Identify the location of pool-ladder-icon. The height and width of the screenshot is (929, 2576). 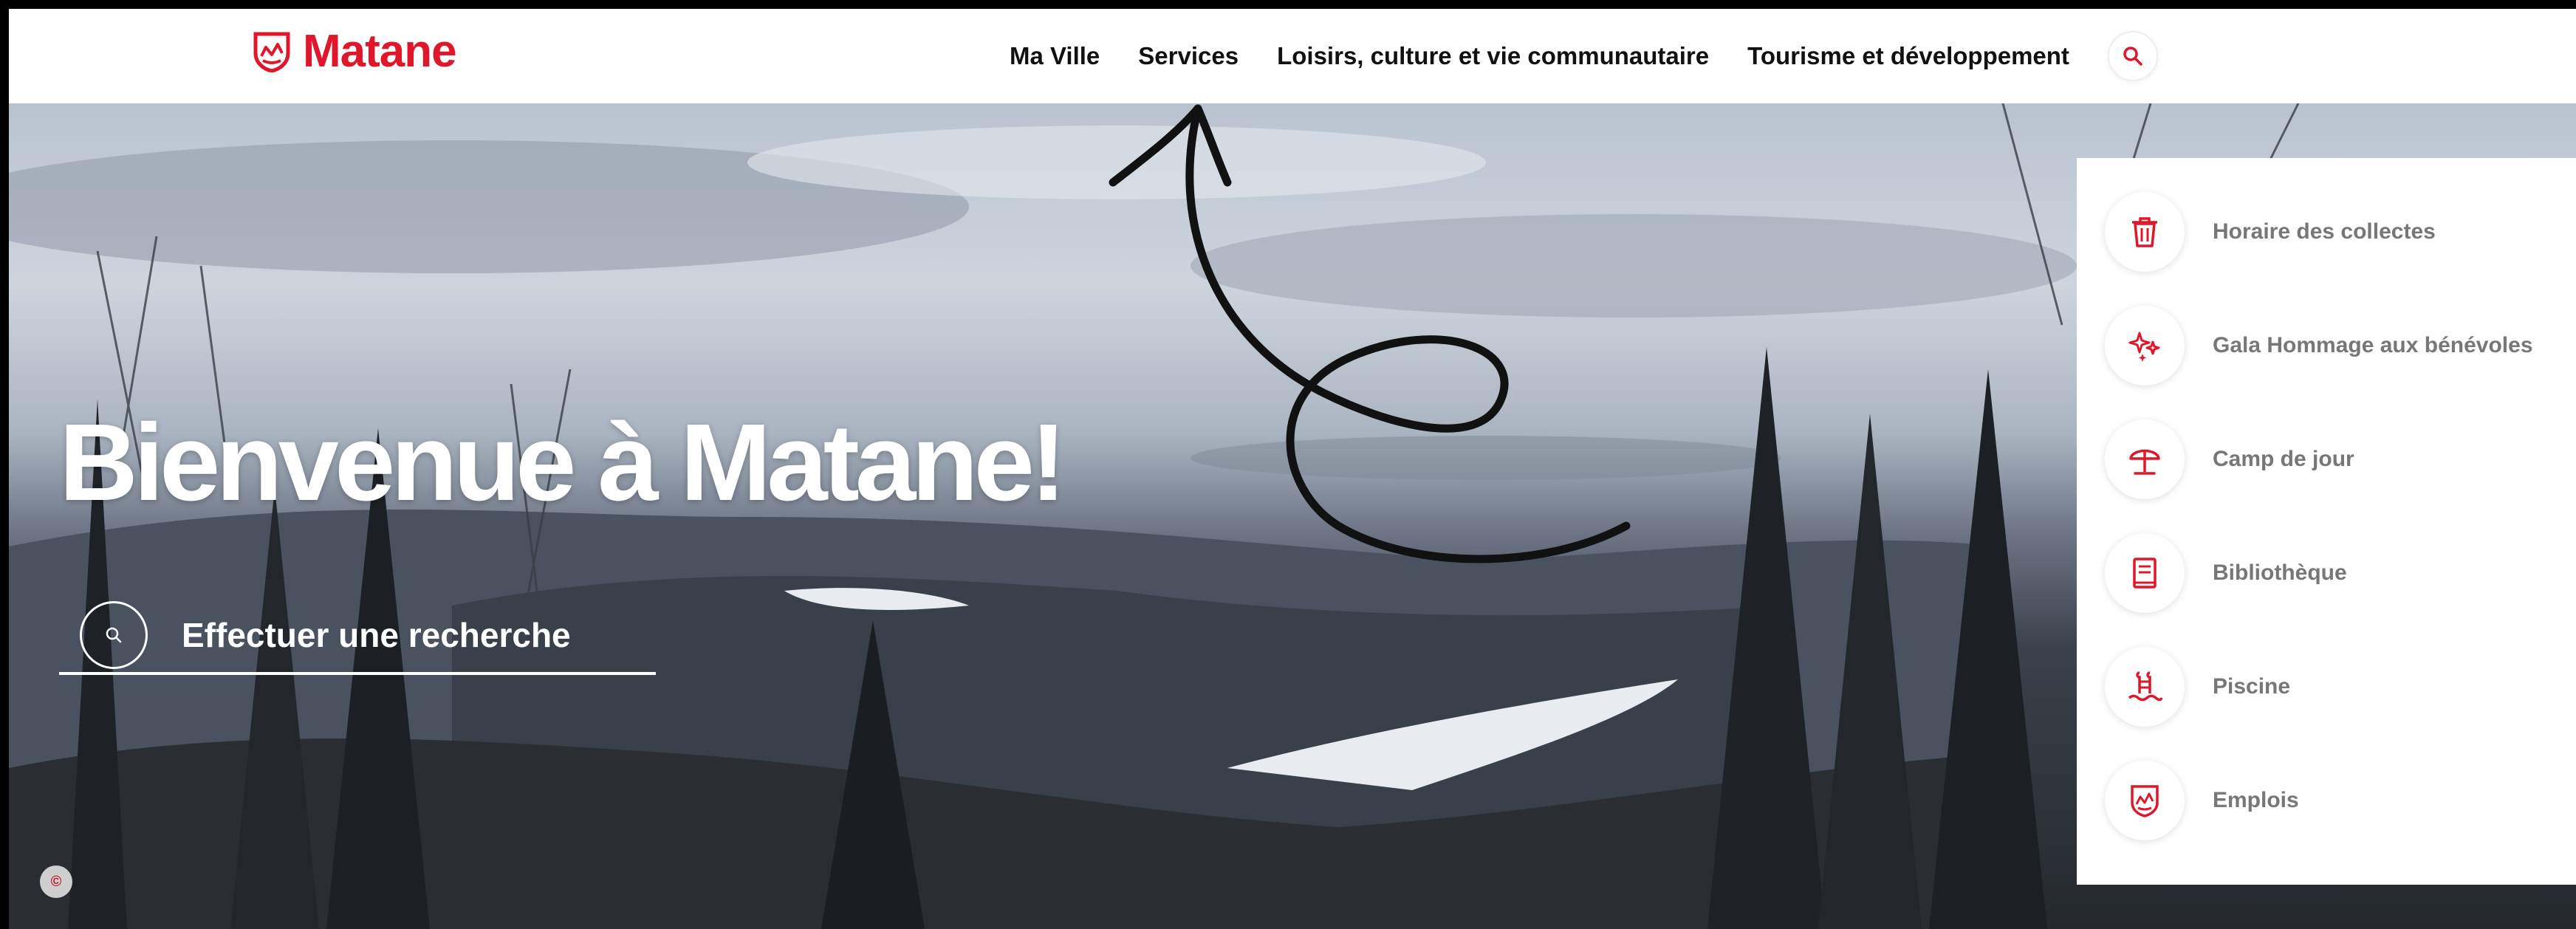
(2145, 686).